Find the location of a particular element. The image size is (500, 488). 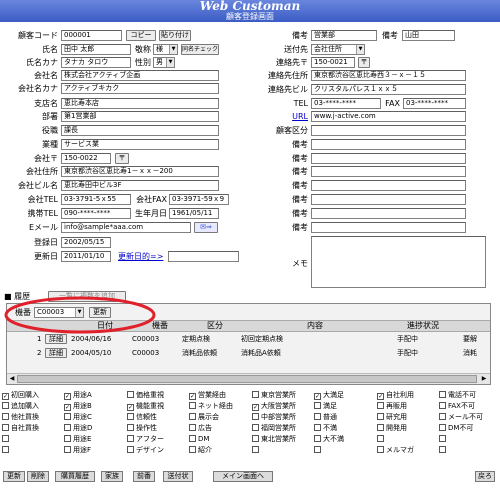

registered-input: 2002/05/15 is located at coordinates (86, 242).